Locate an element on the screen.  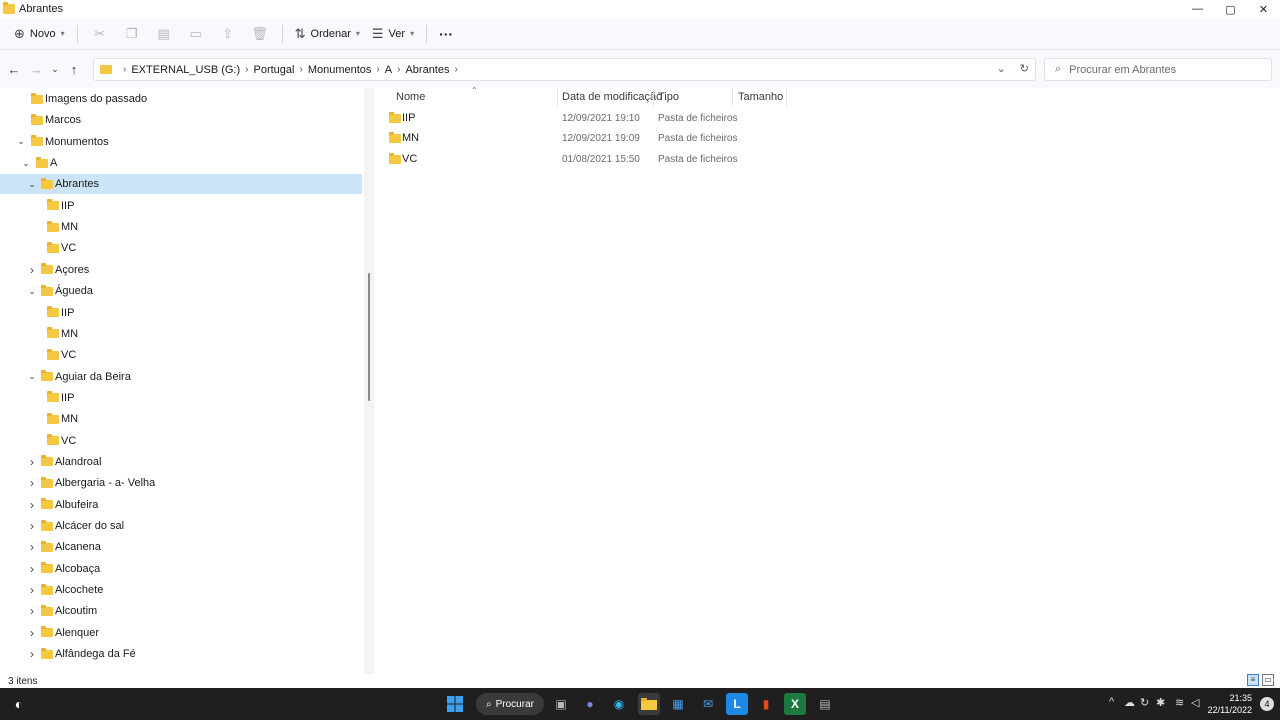
wifi-icon: ≋ is located at coordinates (1179, 702).